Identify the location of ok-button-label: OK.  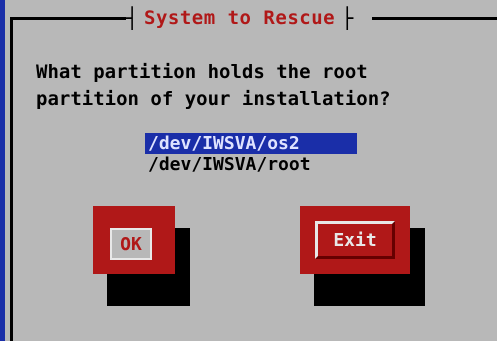
(131, 244).